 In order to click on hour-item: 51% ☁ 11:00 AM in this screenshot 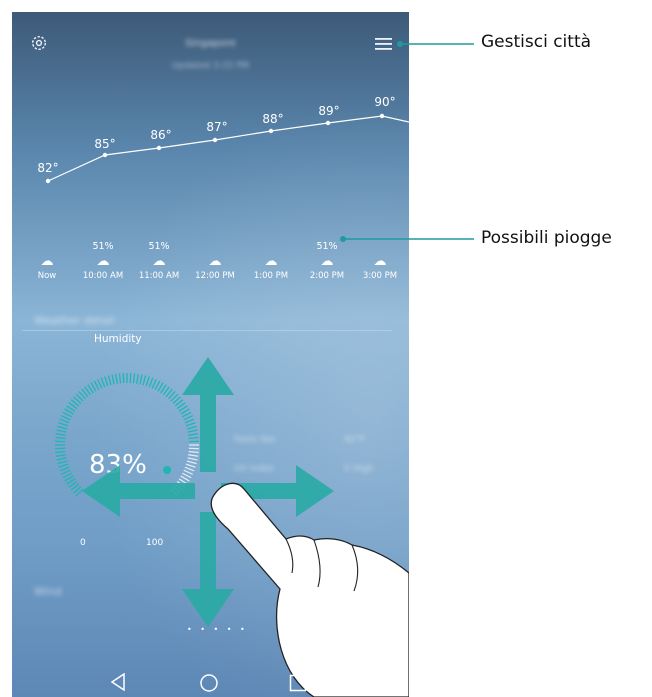, I will do `click(159, 260)`.